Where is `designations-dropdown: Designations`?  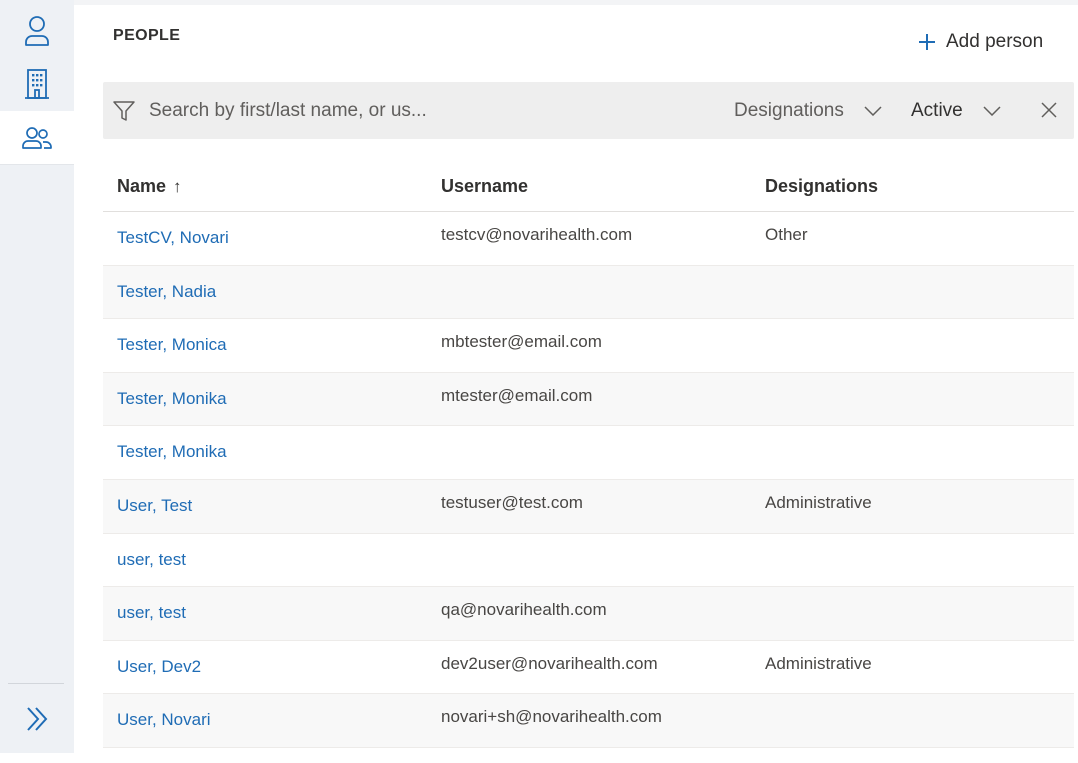 designations-dropdown: Designations is located at coordinates (808, 110).